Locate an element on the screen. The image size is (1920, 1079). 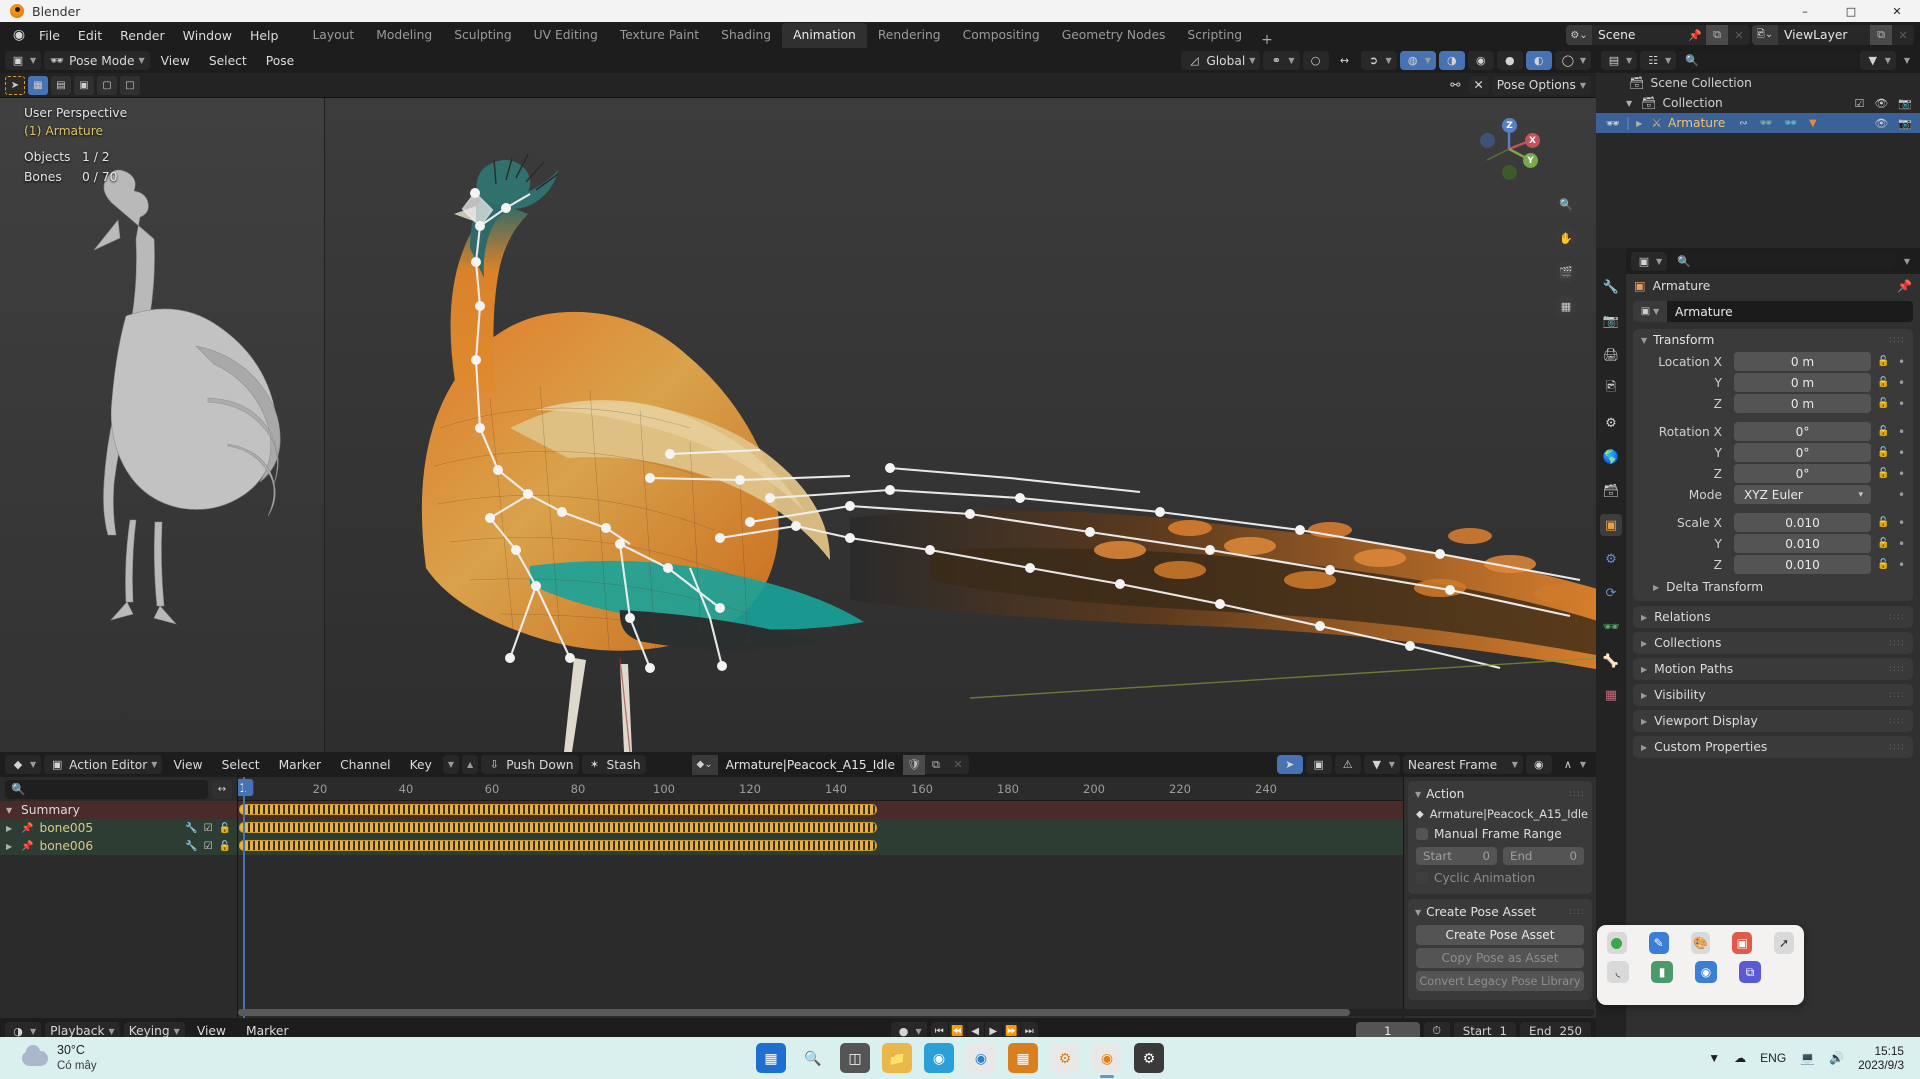
dopesheet-menu-key: Key is located at coordinates (421, 765).